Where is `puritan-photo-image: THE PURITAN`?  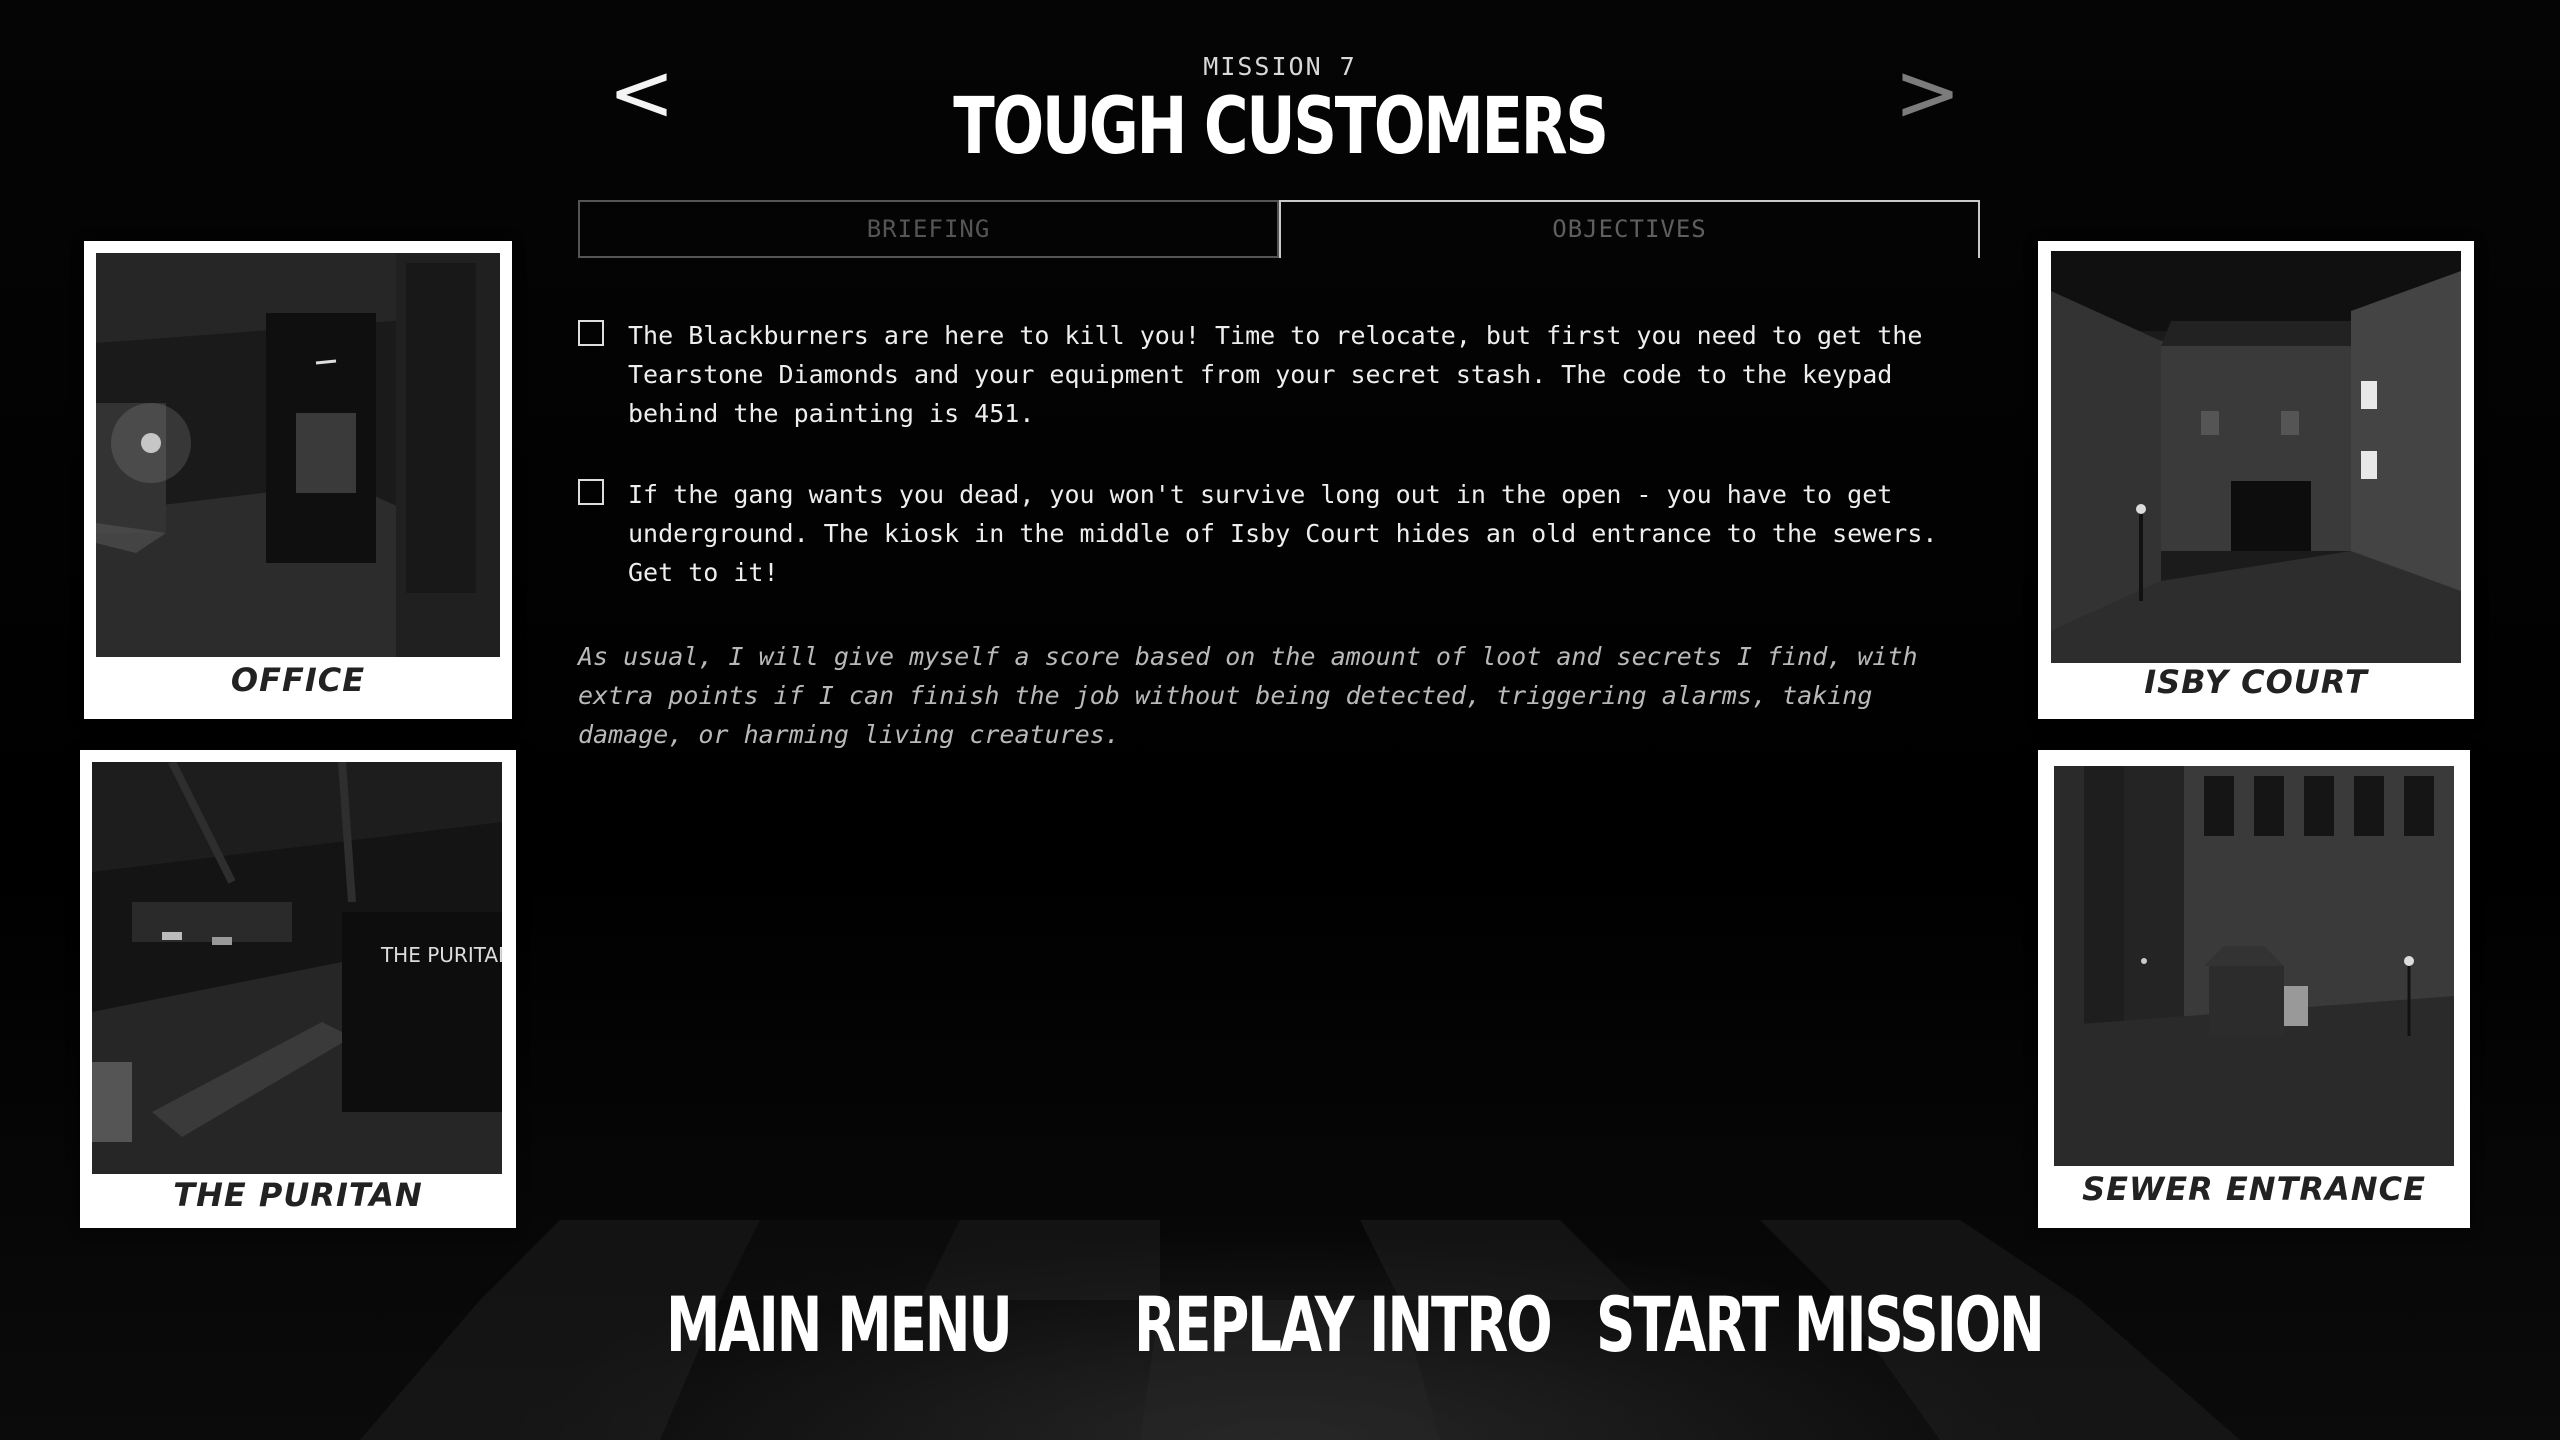 puritan-photo-image: THE PURITAN is located at coordinates (297, 968).